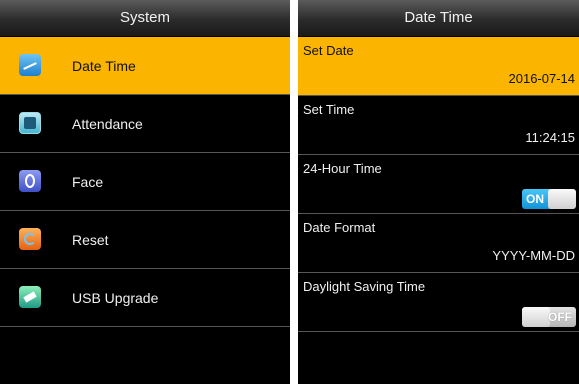  I want to click on set-time-label: Set Time, so click(329, 109).